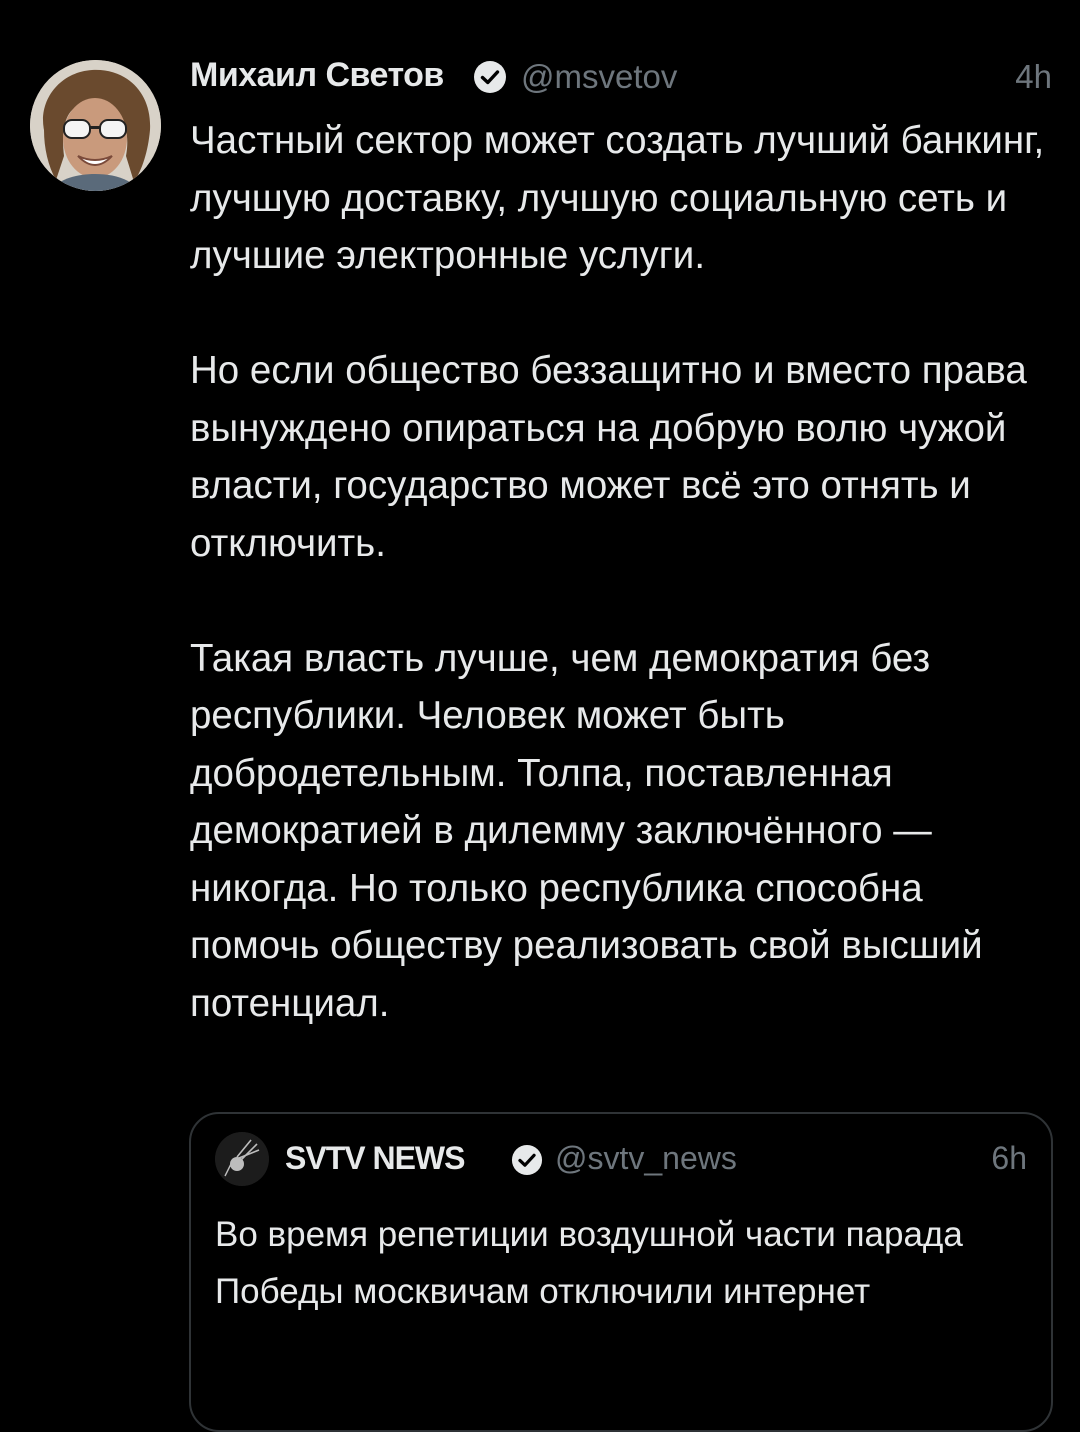  Describe the element at coordinates (1033, 77) in the screenshot. I see `tweet-timestamp: 4h` at that location.